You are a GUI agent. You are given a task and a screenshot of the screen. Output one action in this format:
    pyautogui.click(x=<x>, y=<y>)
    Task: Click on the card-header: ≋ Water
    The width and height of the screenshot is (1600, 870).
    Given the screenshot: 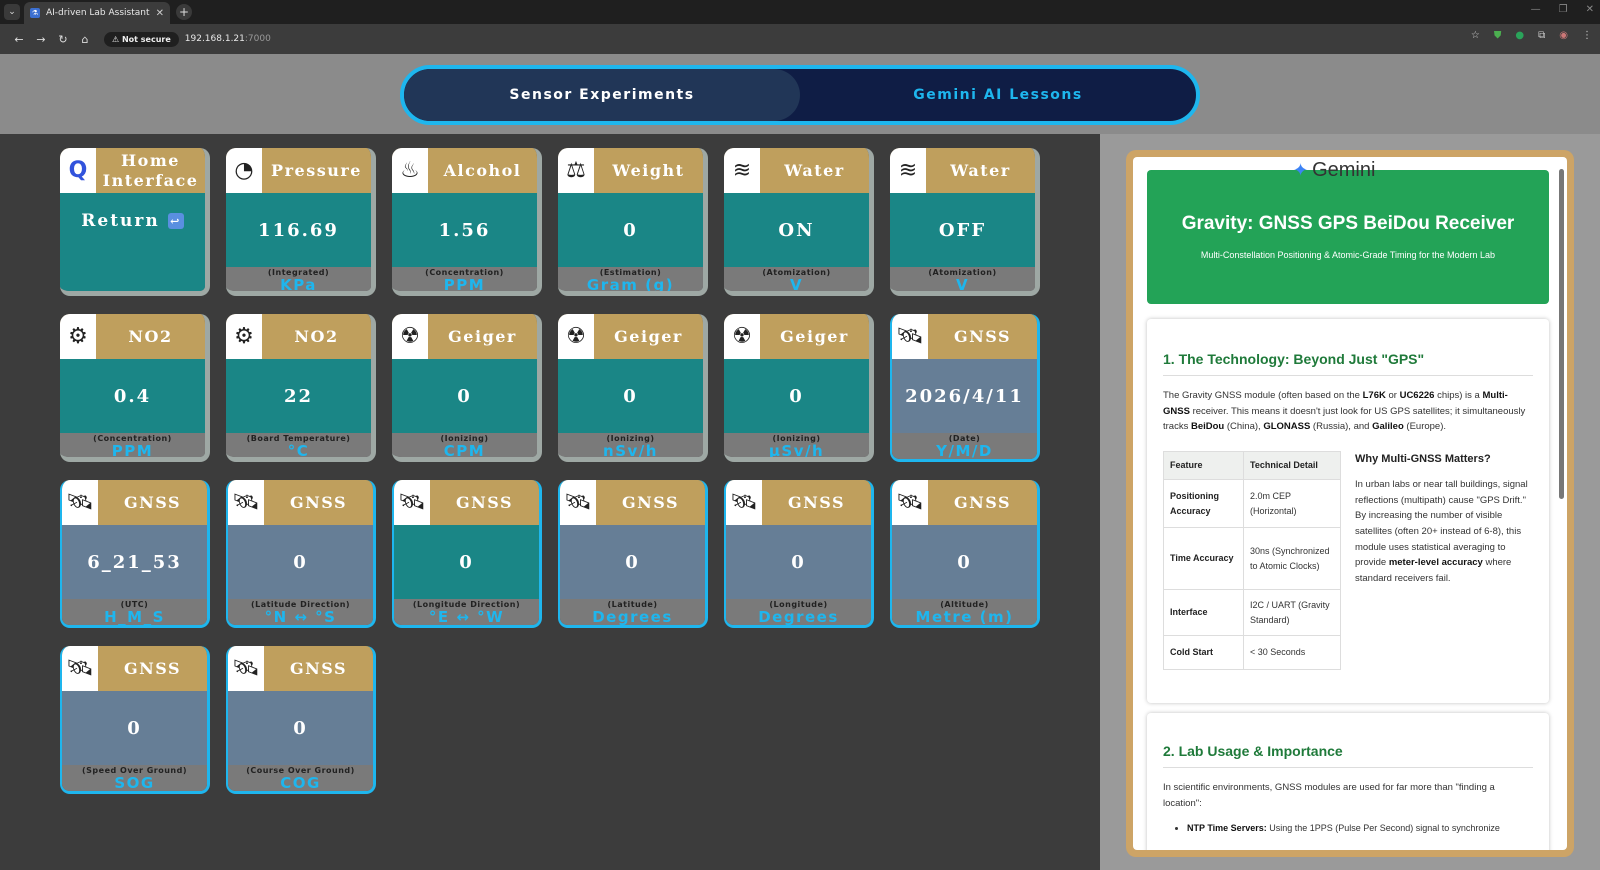 What is the action you would take?
    pyautogui.click(x=796, y=170)
    